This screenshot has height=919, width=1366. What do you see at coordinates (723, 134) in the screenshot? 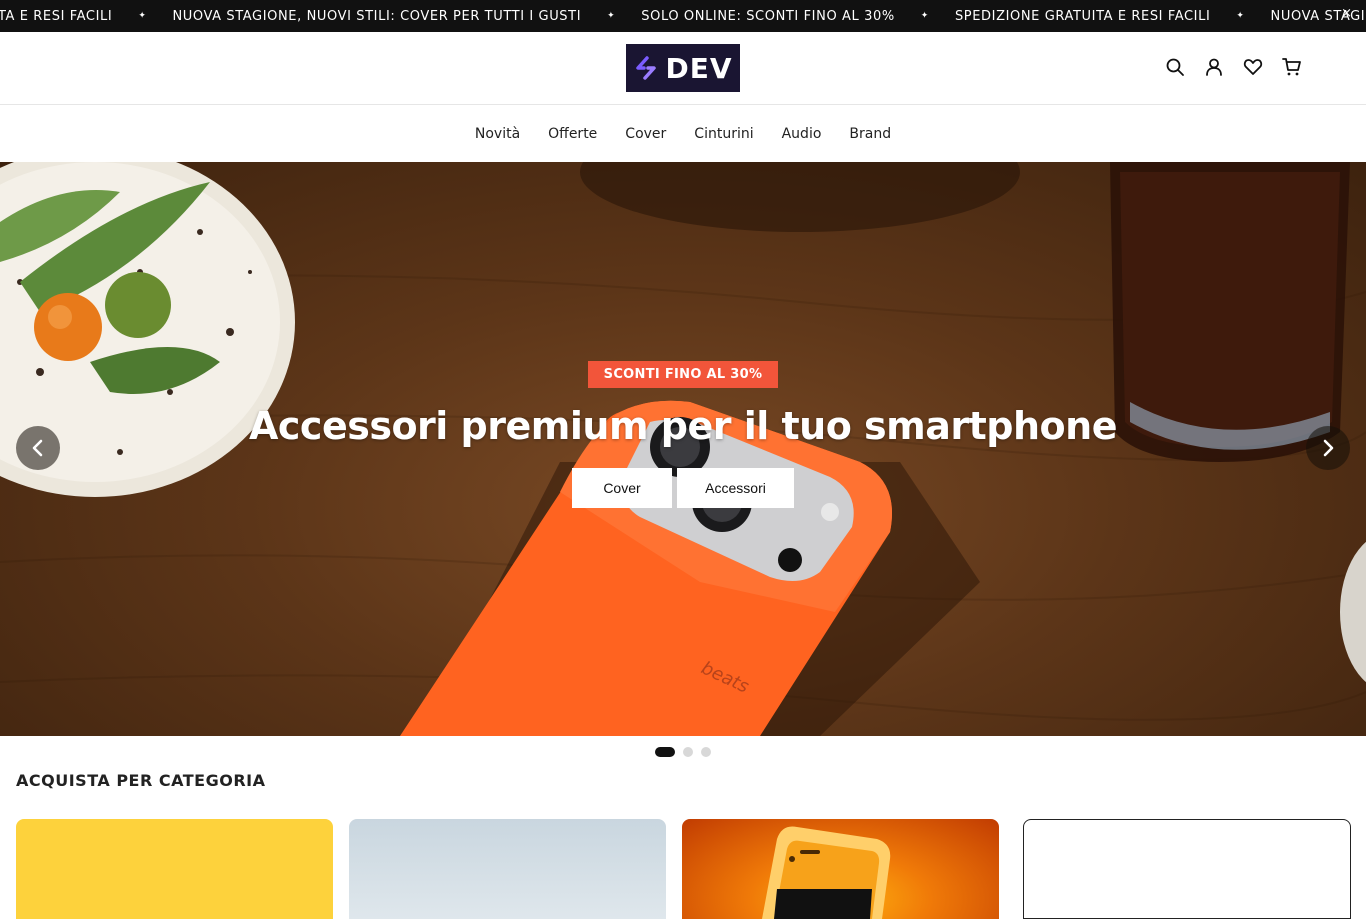
I see `nav-item-cinturini: Cinturini` at bounding box center [723, 134].